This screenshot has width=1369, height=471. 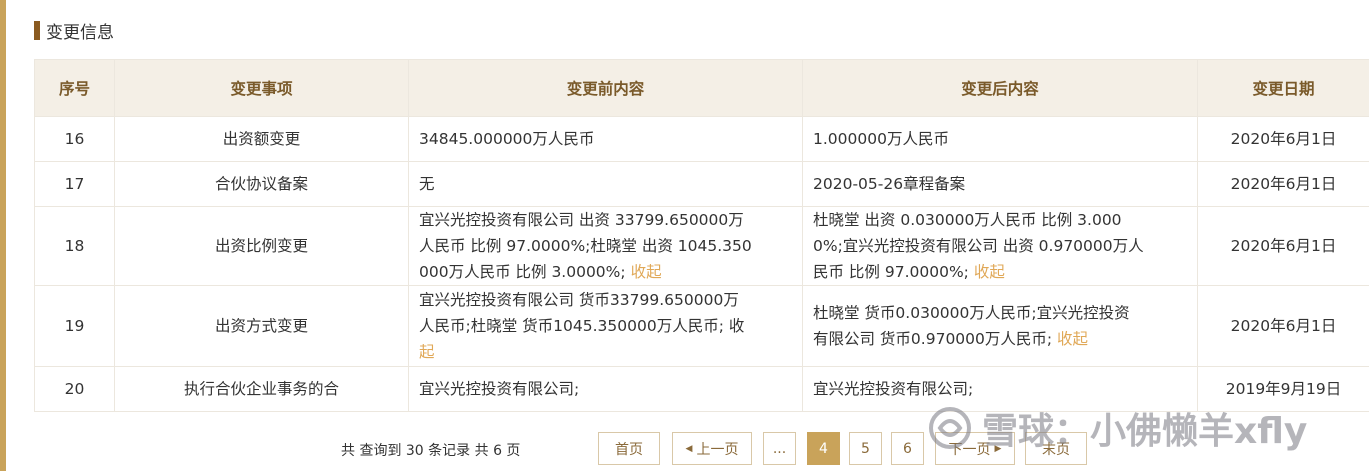 What do you see at coordinates (823, 448) in the screenshot?
I see `page-4-button: 4` at bounding box center [823, 448].